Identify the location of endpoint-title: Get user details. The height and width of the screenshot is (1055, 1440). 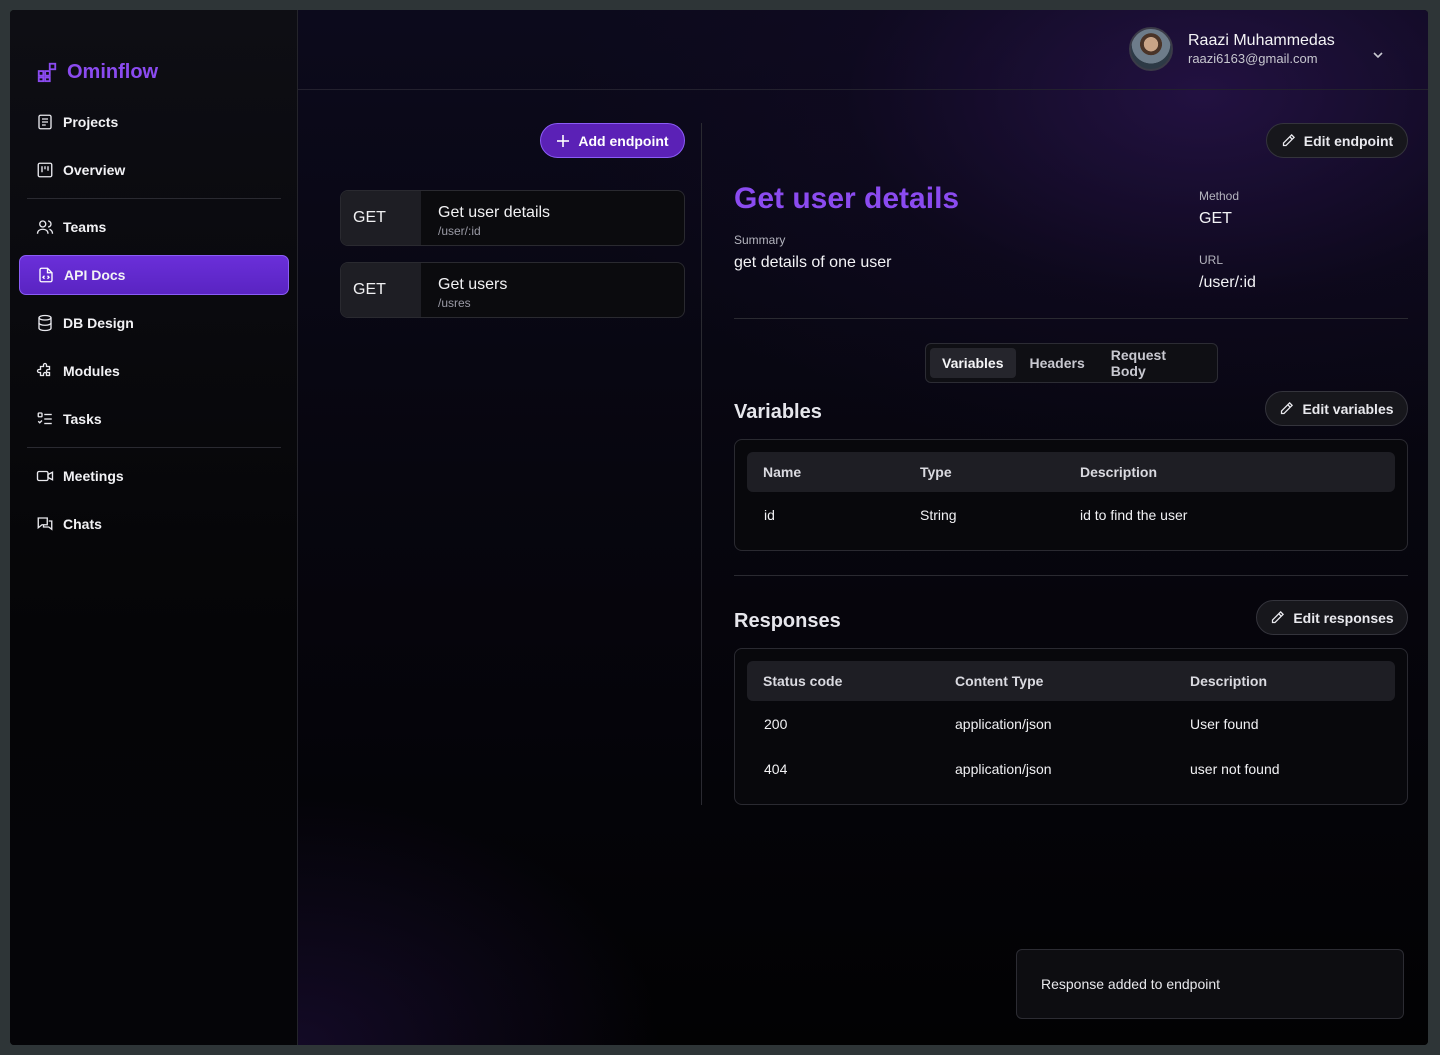
(847, 198).